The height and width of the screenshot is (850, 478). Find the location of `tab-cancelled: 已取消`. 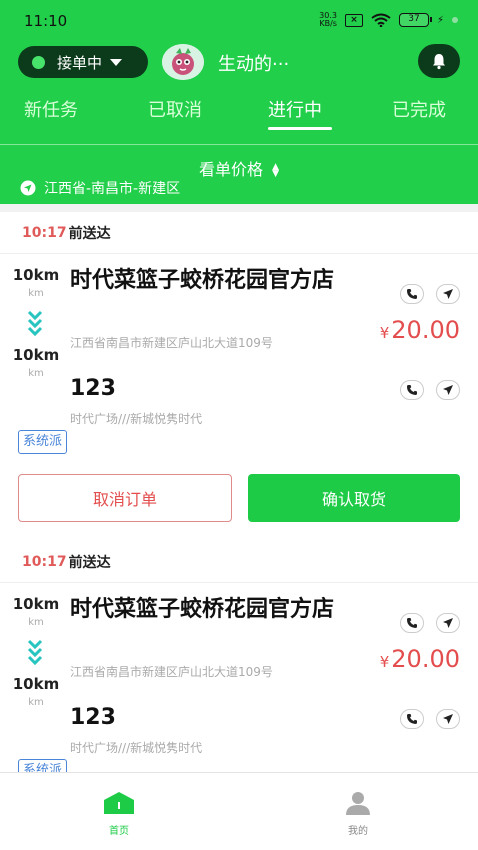

tab-cancelled: 已取消 is located at coordinates (175, 109).